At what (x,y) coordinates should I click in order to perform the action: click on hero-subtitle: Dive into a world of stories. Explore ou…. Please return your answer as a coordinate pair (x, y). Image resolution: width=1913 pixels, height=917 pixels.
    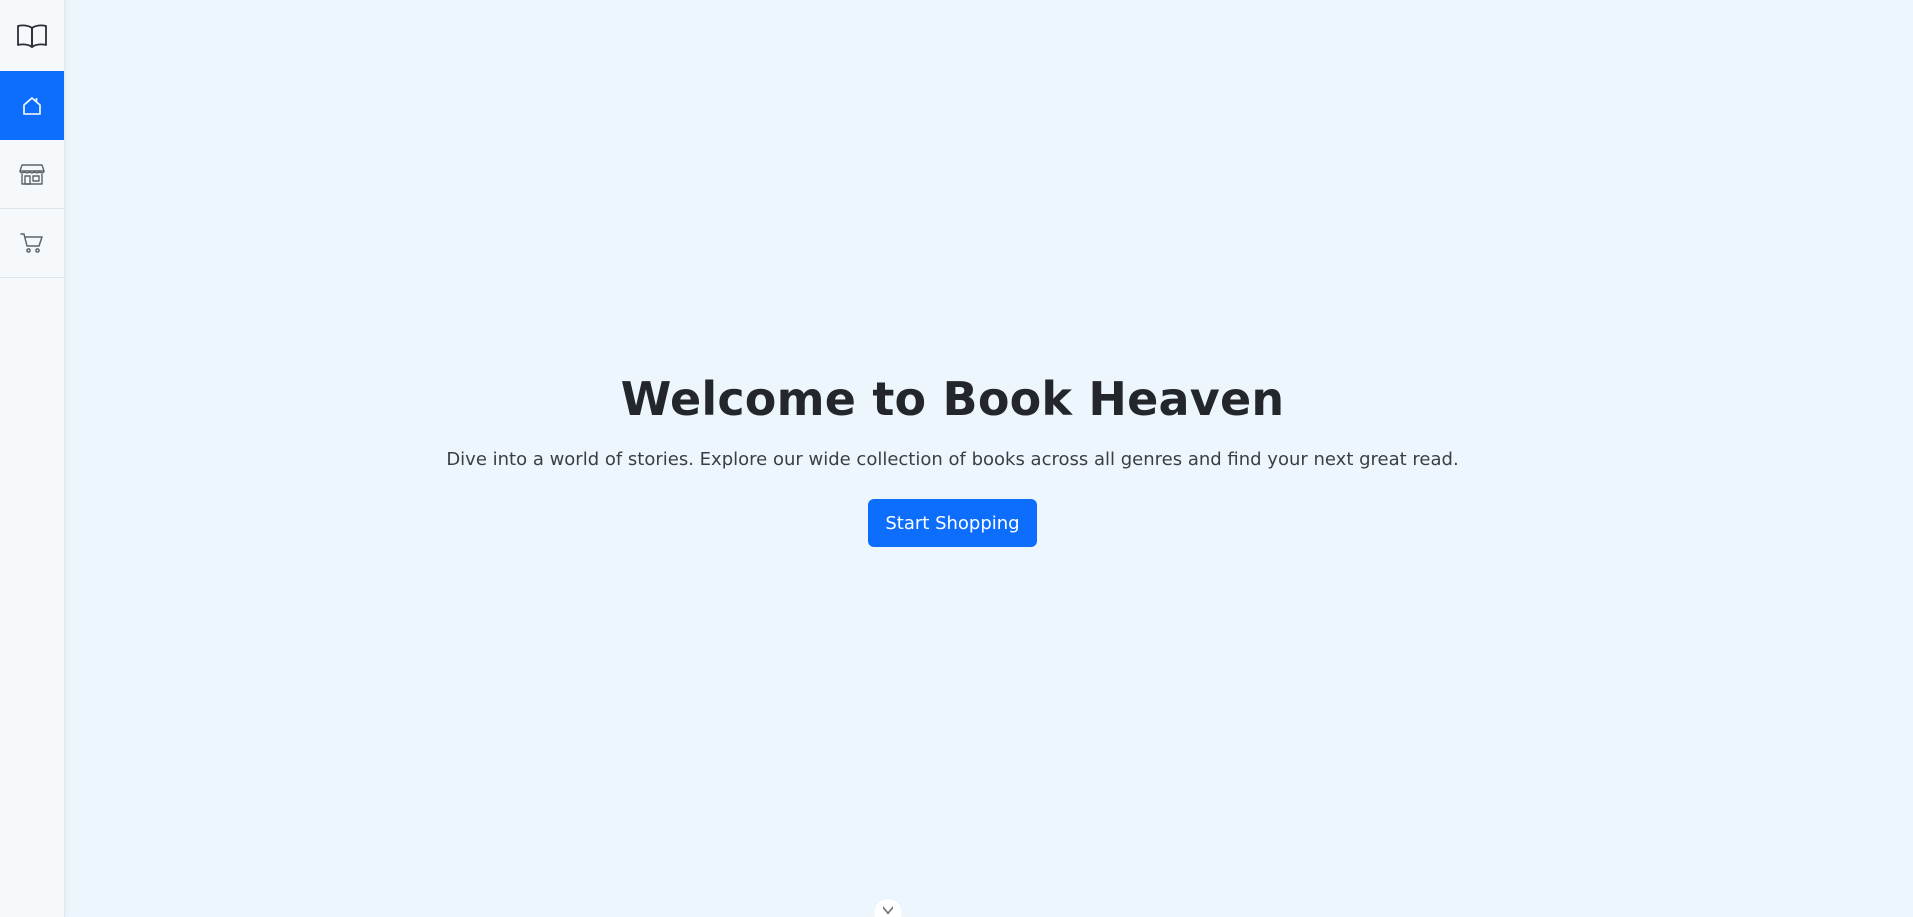
    Looking at the image, I should click on (952, 459).